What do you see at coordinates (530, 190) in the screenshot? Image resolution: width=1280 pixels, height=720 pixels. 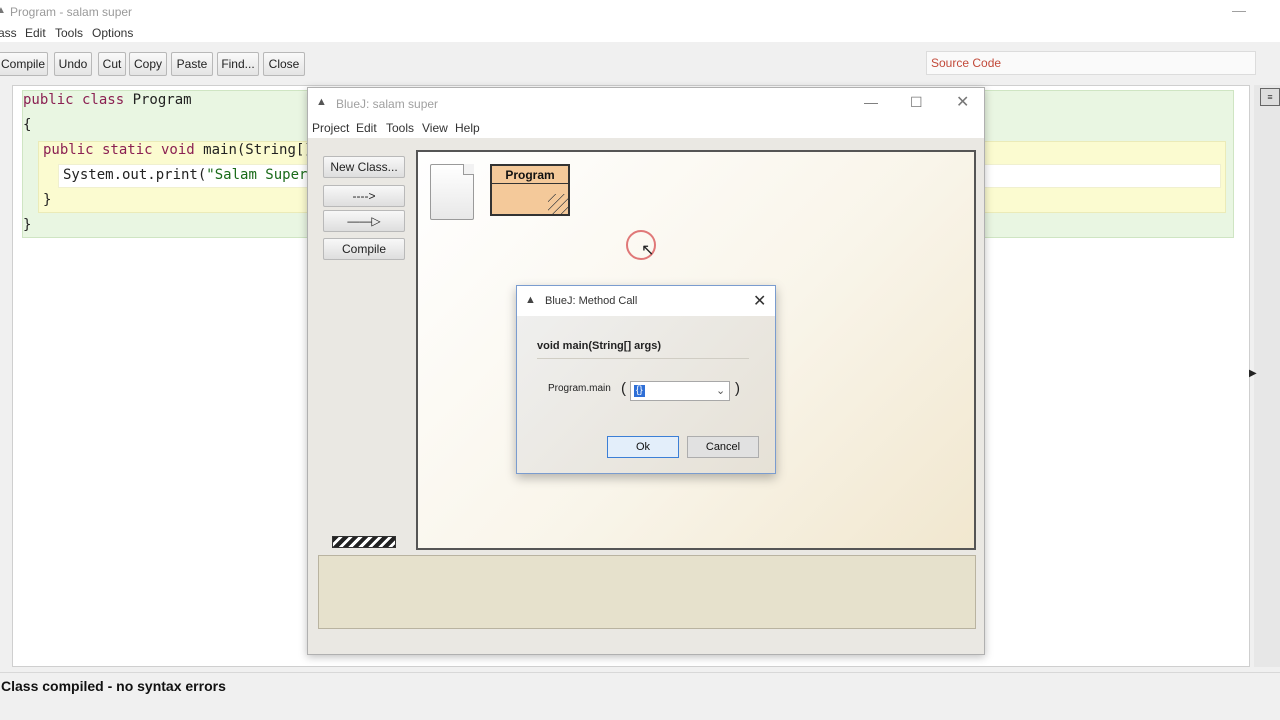 I see `class-program: Program` at bounding box center [530, 190].